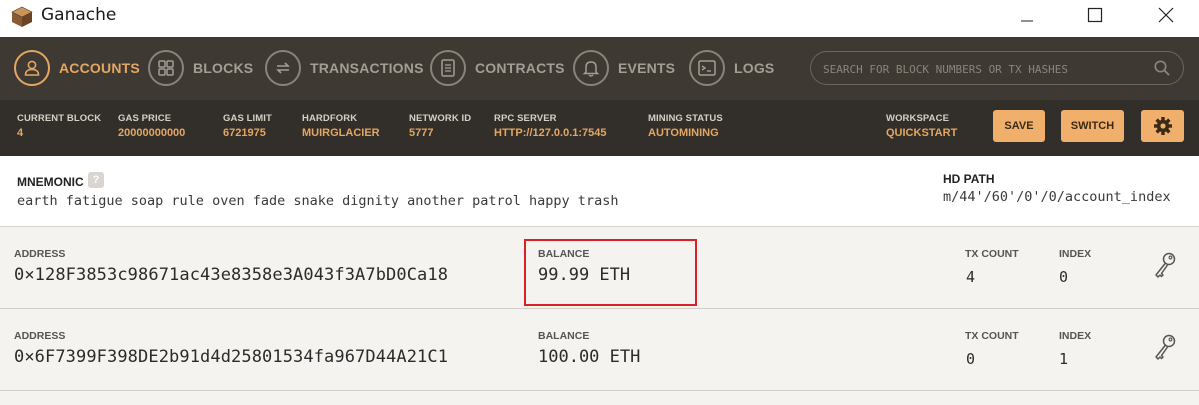 Image resolution: width=1199 pixels, height=405 pixels. I want to click on tx-count-value: 4, so click(971, 277).